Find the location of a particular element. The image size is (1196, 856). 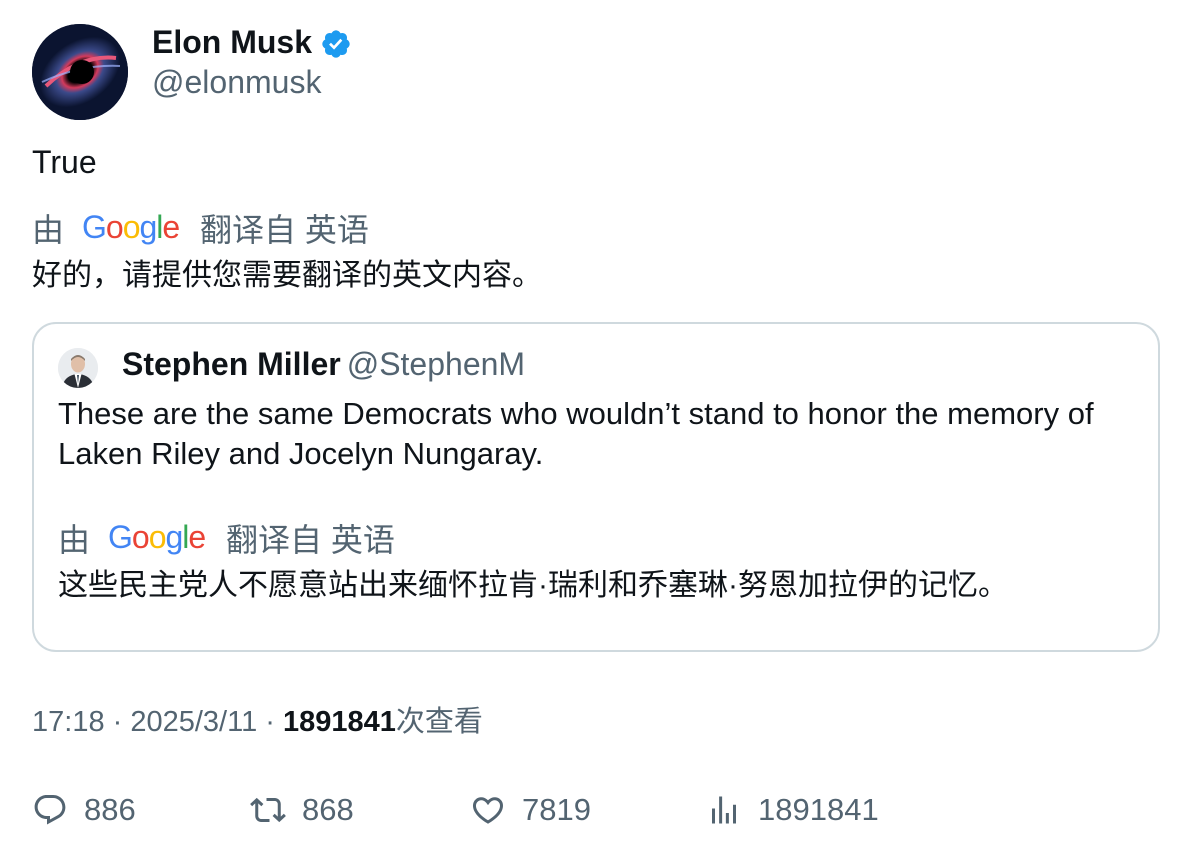

views-count: 1891841 is located at coordinates (818, 809).